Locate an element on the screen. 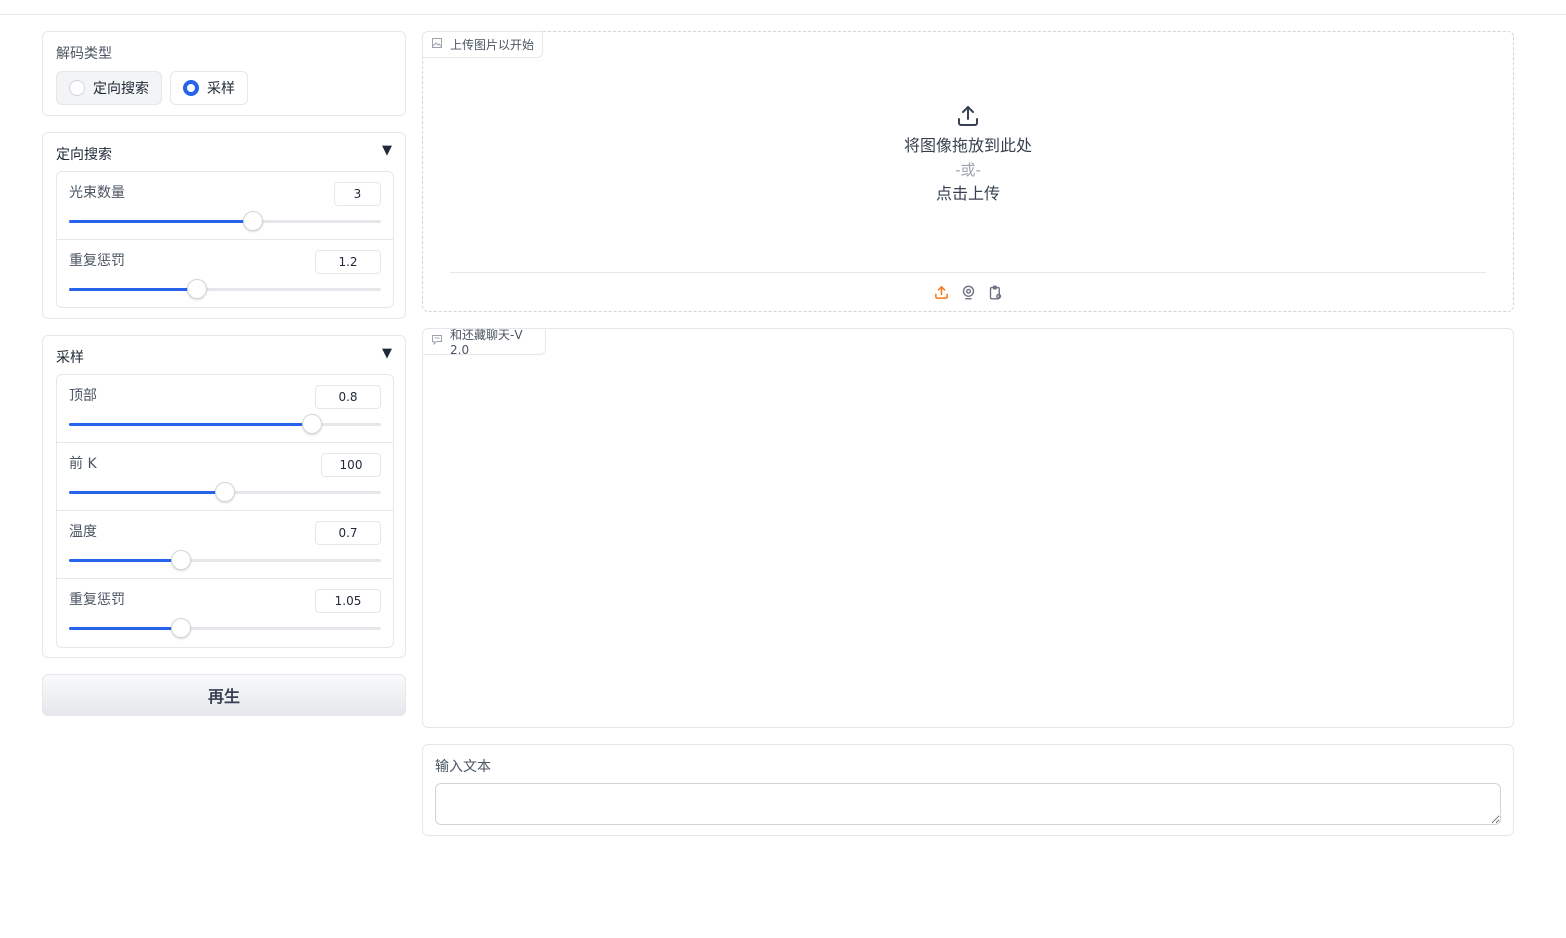 Image resolution: width=1566 pixels, height=938 pixels. slider-num-beams: 光束数量 3 is located at coordinates (225, 206).